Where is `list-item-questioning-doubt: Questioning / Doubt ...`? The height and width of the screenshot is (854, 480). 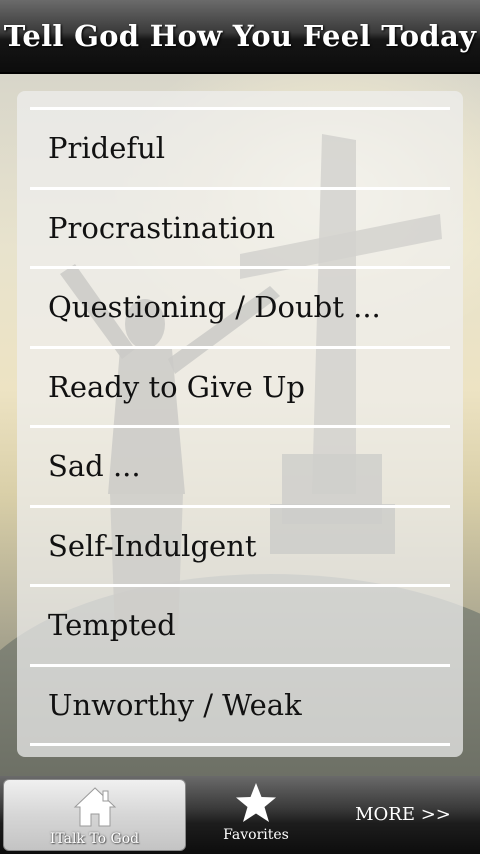 list-item-questioning-doubt: Questioning / Doubt ... is located at coordinates (240, 309).